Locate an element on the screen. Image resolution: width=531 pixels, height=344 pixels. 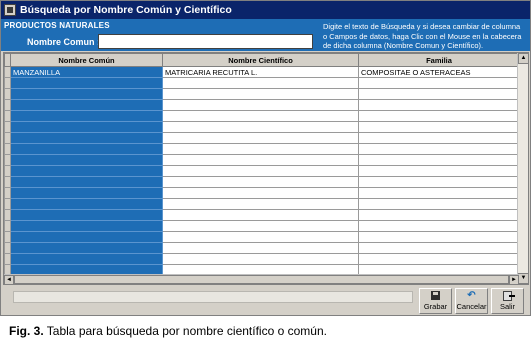
scroll-down-icon: ▼ is located at coordinates (523, 278).